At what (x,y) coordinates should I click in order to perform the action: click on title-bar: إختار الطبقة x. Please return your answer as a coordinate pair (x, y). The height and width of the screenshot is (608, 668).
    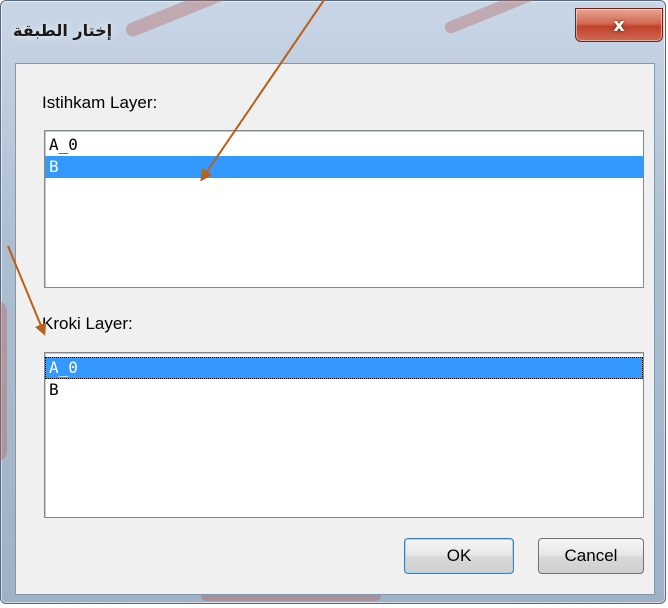
    Looking at the image, I should click on (335, 31).